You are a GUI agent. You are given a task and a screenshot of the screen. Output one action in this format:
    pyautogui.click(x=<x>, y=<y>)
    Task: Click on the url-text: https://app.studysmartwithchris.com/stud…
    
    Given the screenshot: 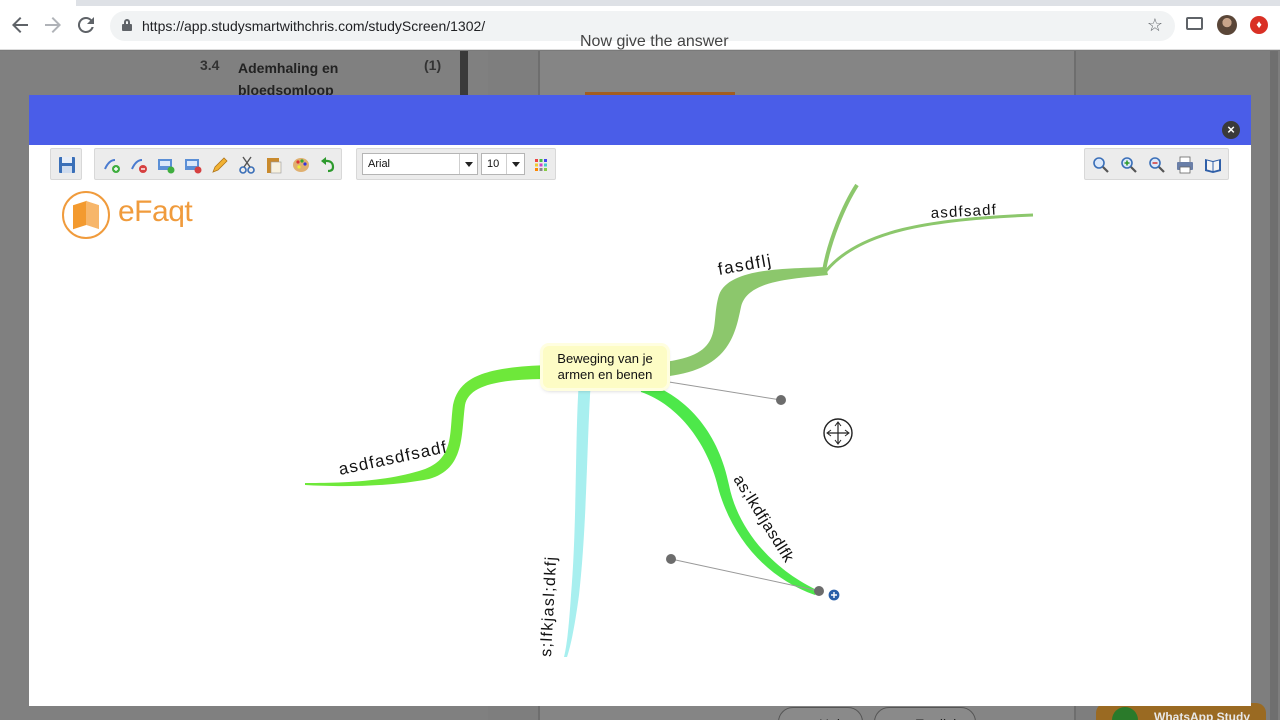 What is the action you would take?
    pyautogui.click(x=314, y=26)
    